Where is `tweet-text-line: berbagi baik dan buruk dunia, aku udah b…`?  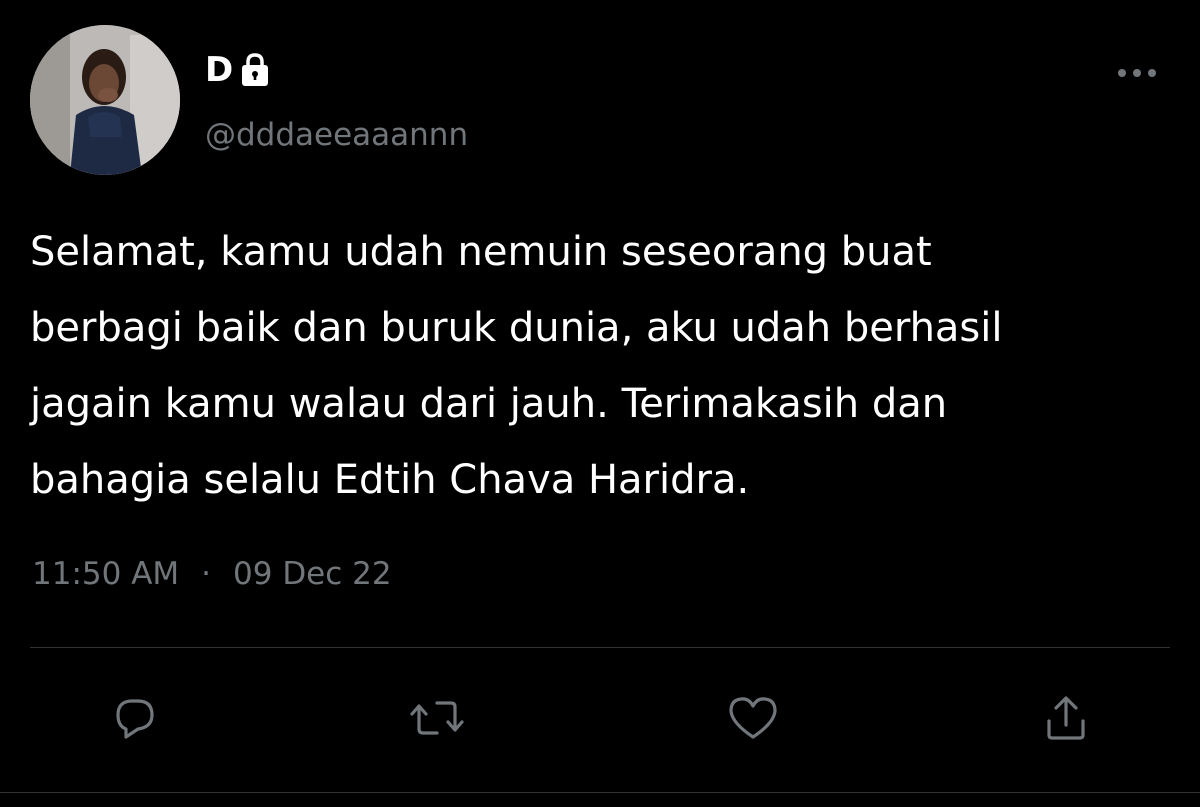 tweet-text-line: berbagi baik dan buruk dunia, aku udah b… is located at coordinates (516, 328).